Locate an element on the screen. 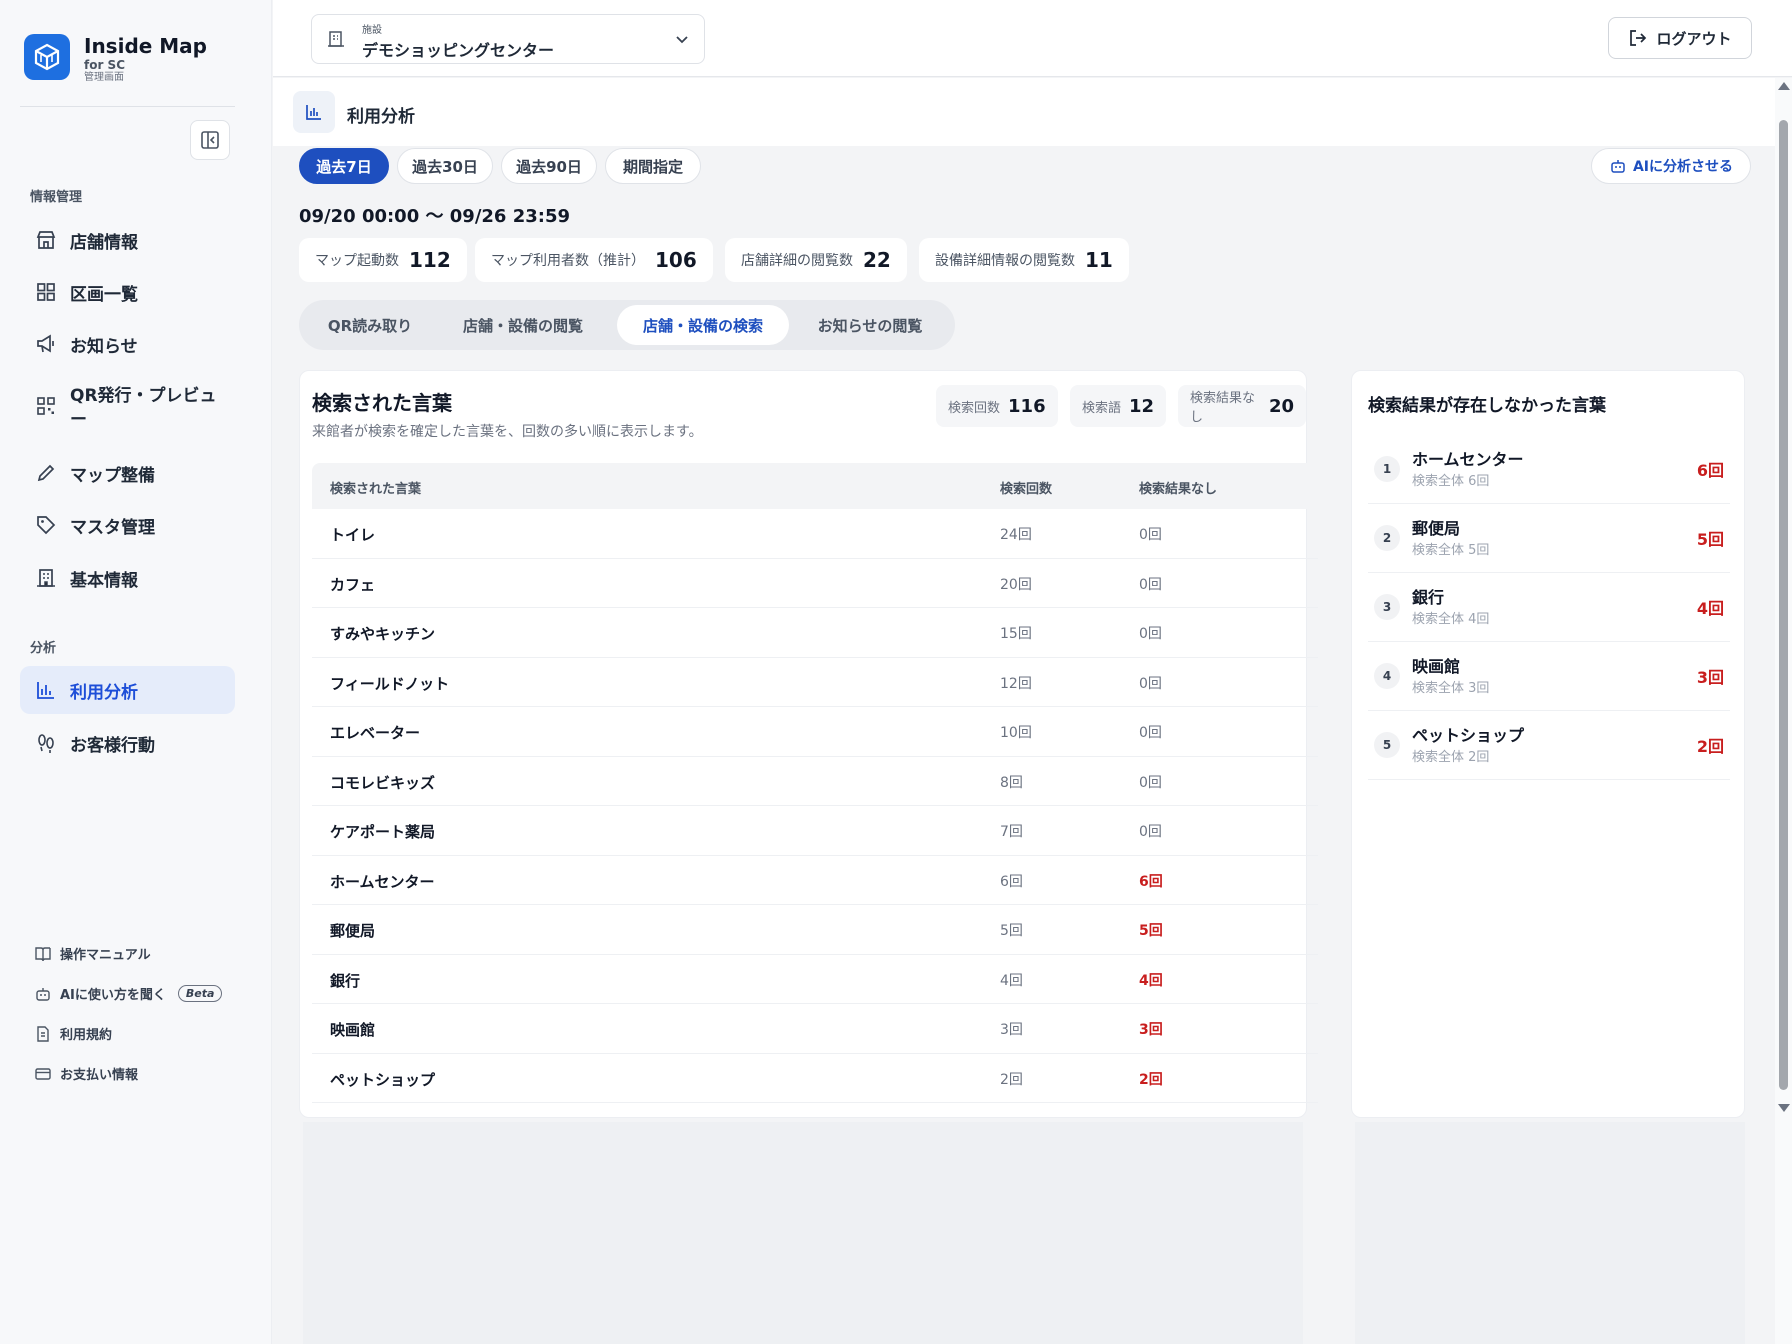 This screenshot has height=1344, width=1792. sidebar-item-label: マップ整備 is located at coordinates (112, 475).